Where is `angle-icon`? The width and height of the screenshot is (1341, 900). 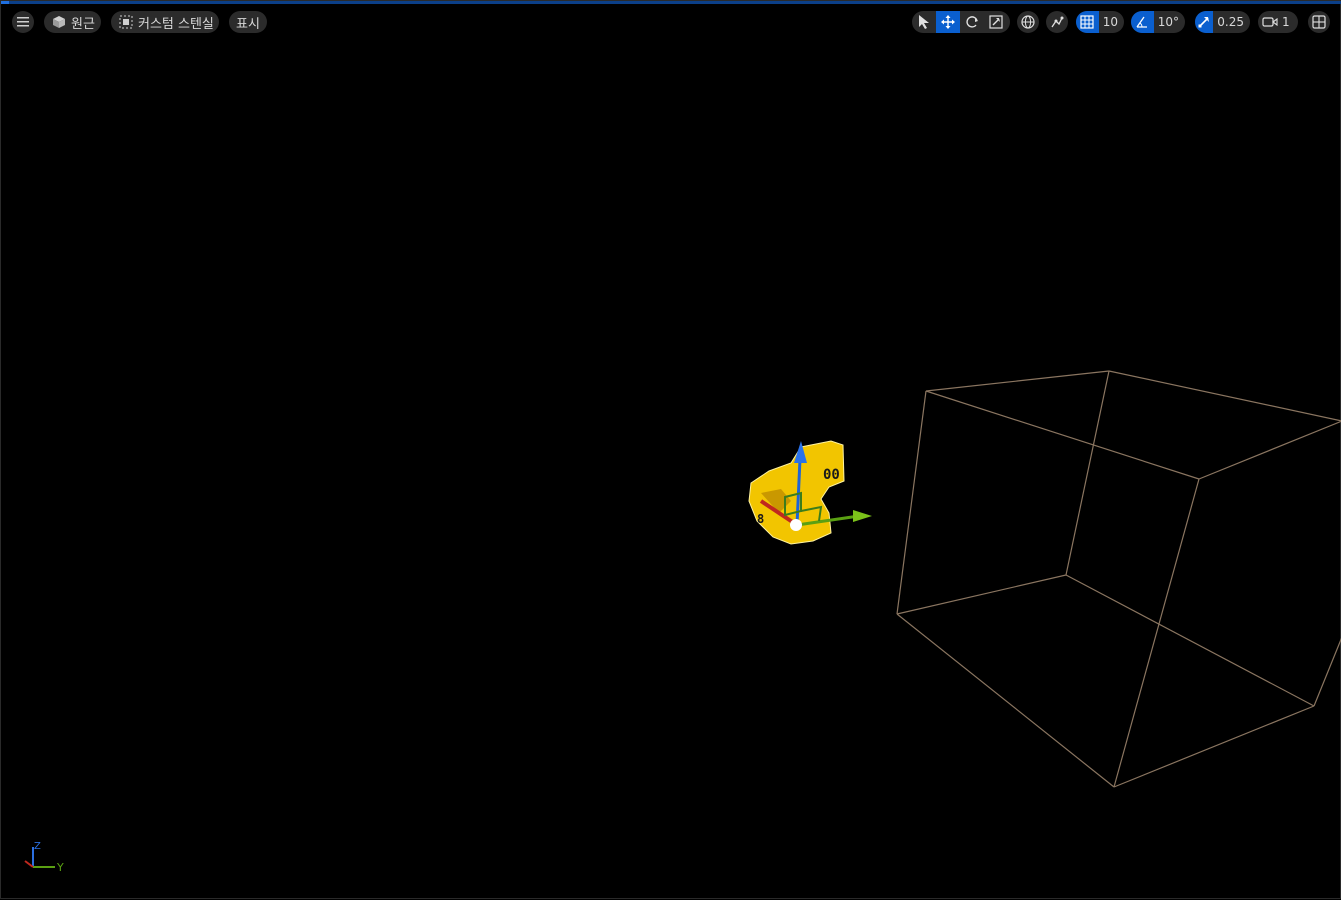
angle-icon is located at coordinates (1142, 22).